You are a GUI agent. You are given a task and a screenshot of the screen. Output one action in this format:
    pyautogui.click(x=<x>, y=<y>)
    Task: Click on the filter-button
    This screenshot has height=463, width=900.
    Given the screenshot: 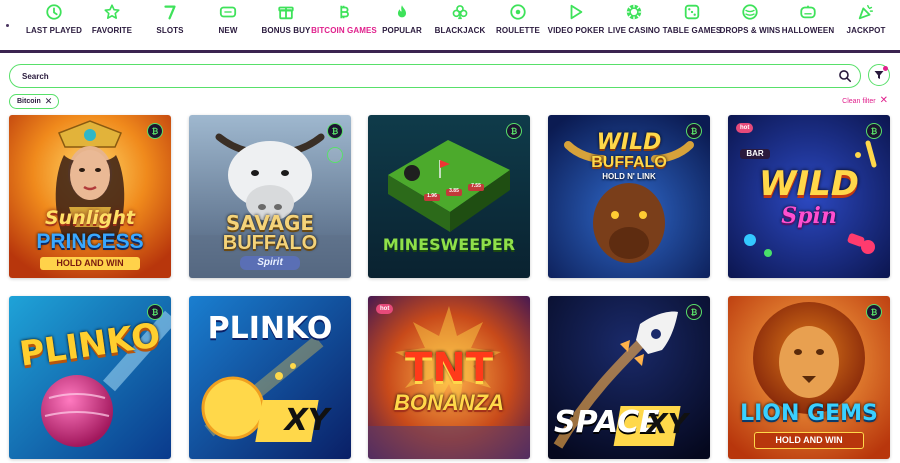 What is the action you would take?
    pyautogui.click(x=879, y=75)
    